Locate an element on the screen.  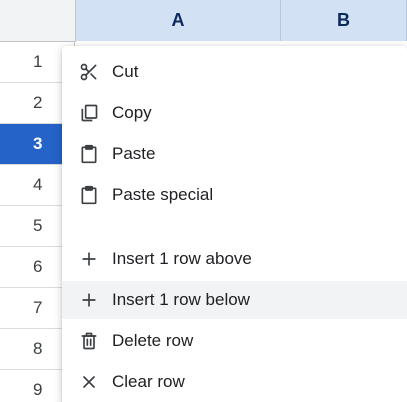
menu-item-label: Paste special is located at coordinates (163, 194).